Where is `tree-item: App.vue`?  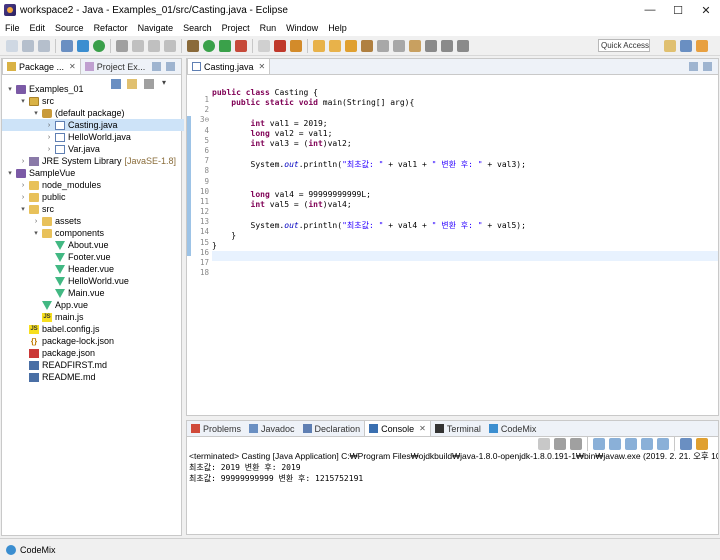
tree-item: App.vue is located at coordinates (93, 305).